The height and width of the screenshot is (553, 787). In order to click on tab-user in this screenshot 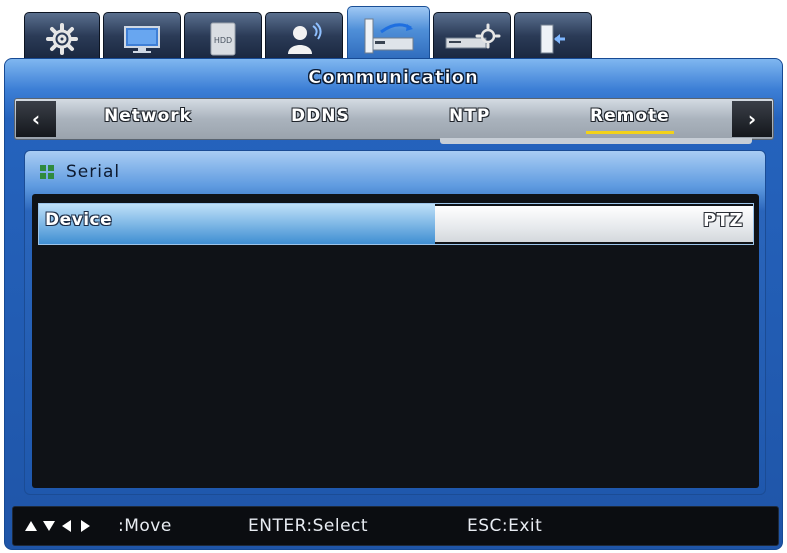, I will do `click(304, 38)`.